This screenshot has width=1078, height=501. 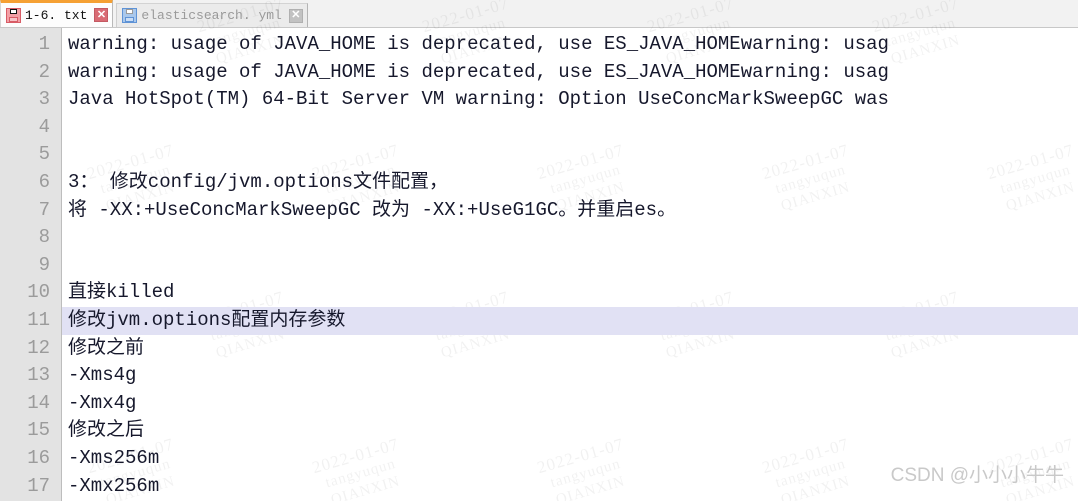 What do you see at coordinates (38, 375) in the screenshot?
I see `line-number: 13` at bounding box center [38, 375].